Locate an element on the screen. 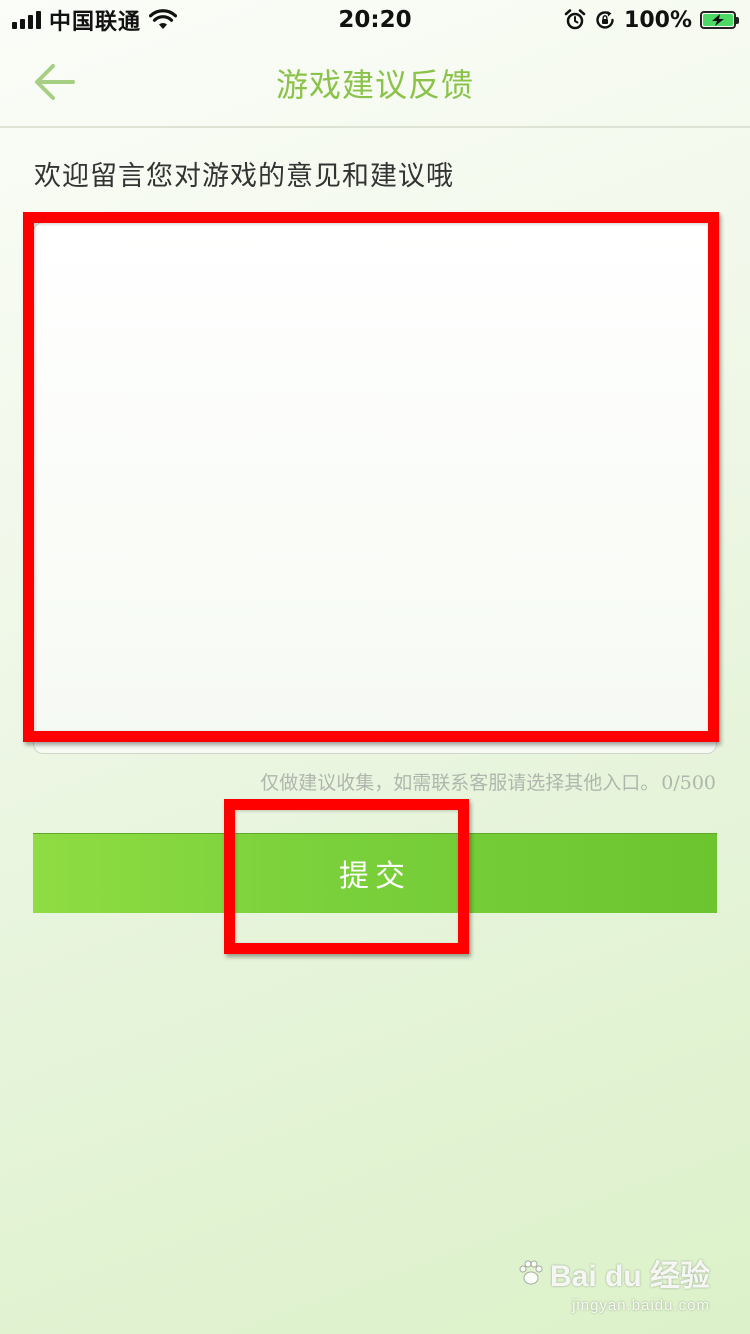 This screenshot has height=1334, width=750. nav-bar: 游戏建议反馈 is located at coordinates (375, 84).